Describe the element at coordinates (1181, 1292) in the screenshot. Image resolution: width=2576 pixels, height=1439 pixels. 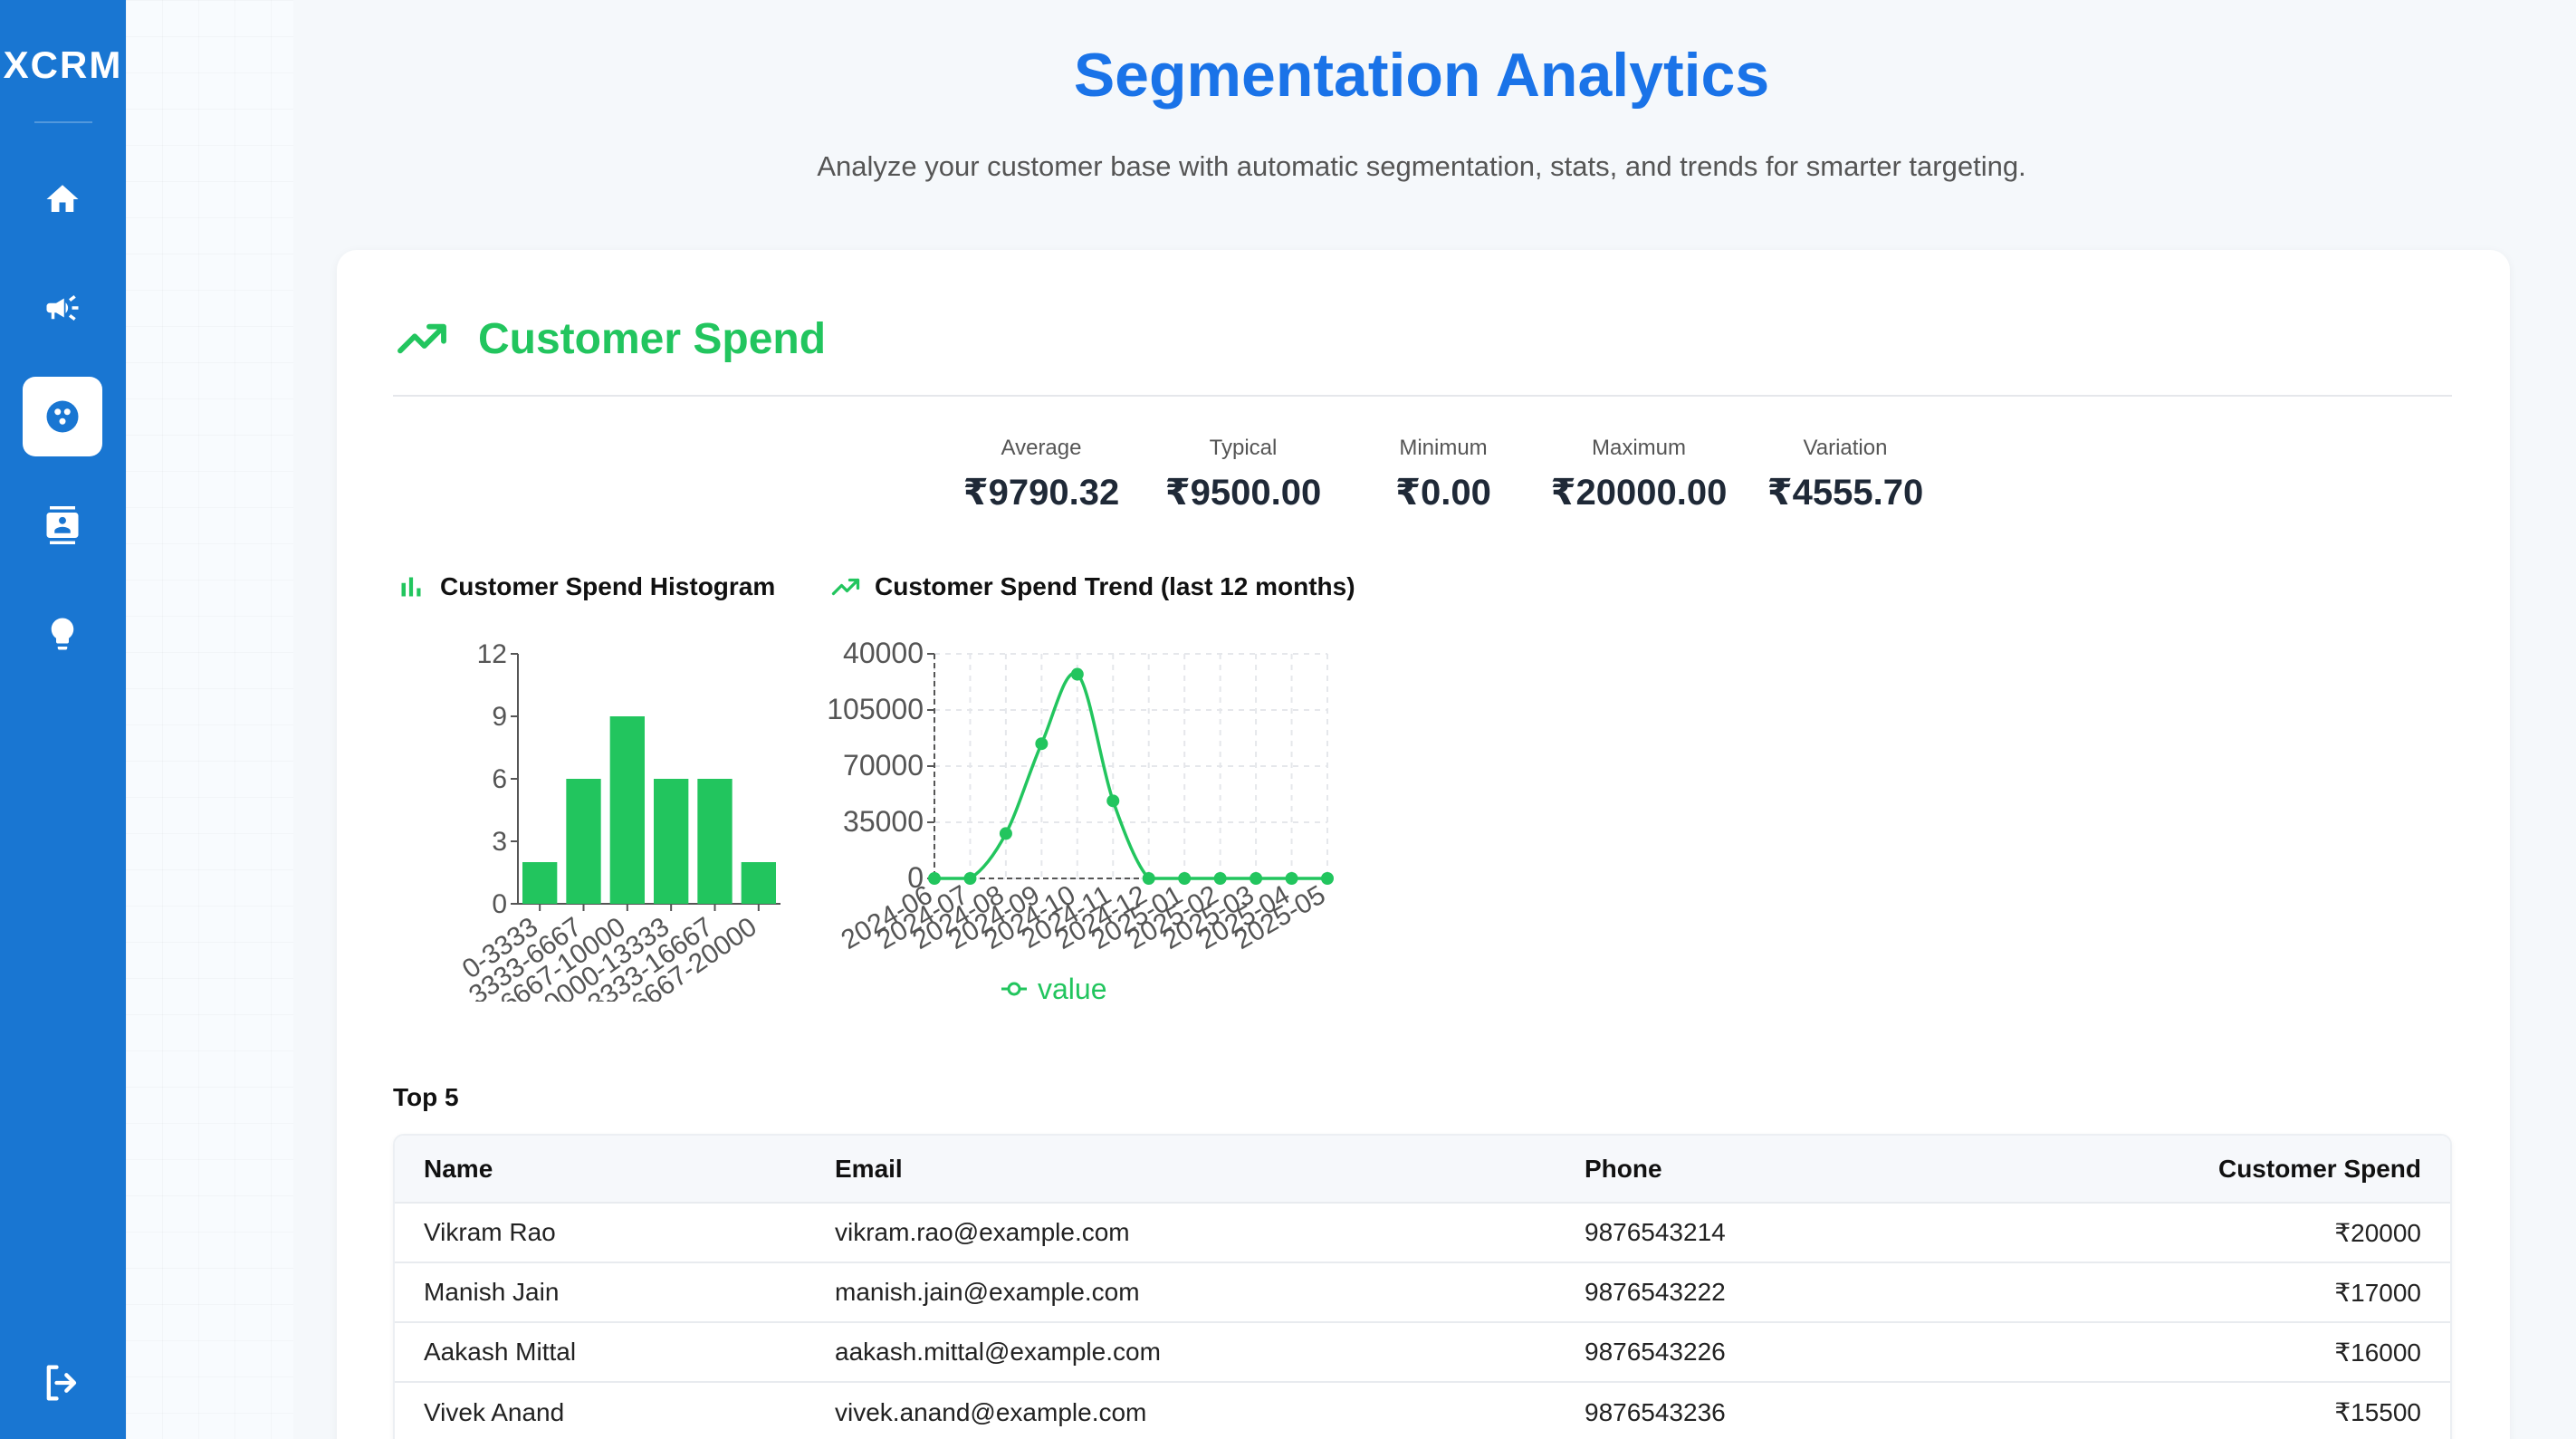
I see `cell-email: manish.jain@example.com` at that location.